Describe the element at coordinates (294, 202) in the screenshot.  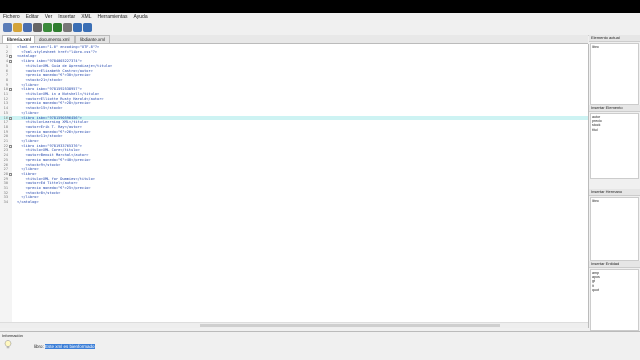
I see `code-line: 34 </catalog>` at that location.